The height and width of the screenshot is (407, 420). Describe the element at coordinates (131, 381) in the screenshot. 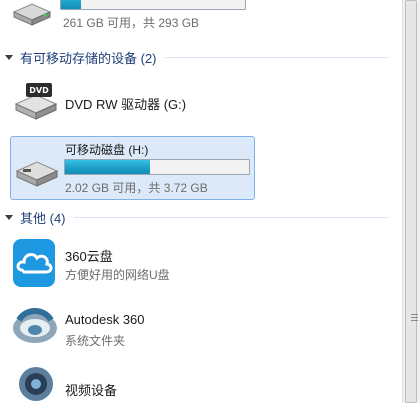

I see `video-device-item: 视频设备` at that location.